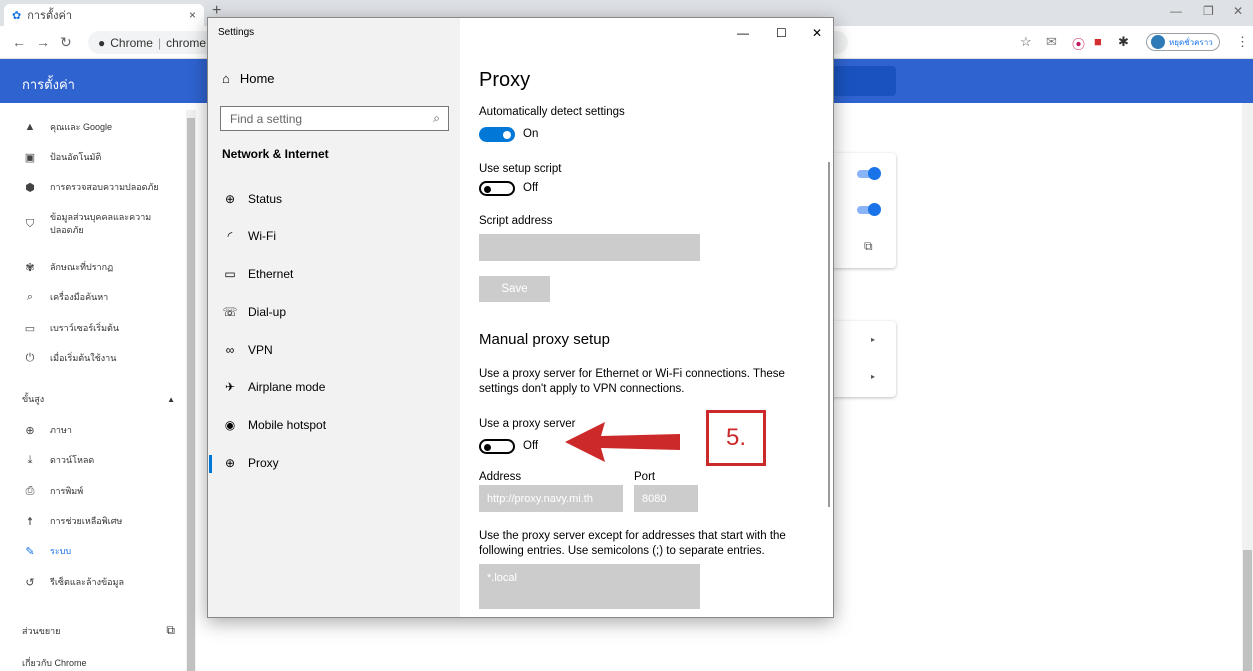  Describe the element at coordinates (104, 15) in the screenshot. I see `browser-tab: ✿ การตั้งค่า ×` at that location.